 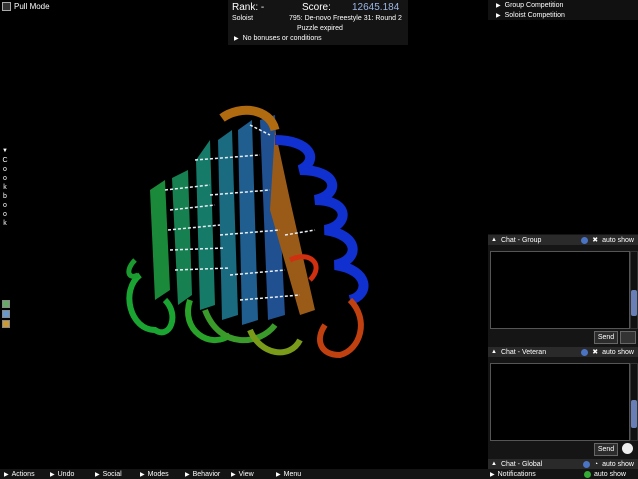 I want to click on clock-icon: ◔, so click(x=596, y=464).